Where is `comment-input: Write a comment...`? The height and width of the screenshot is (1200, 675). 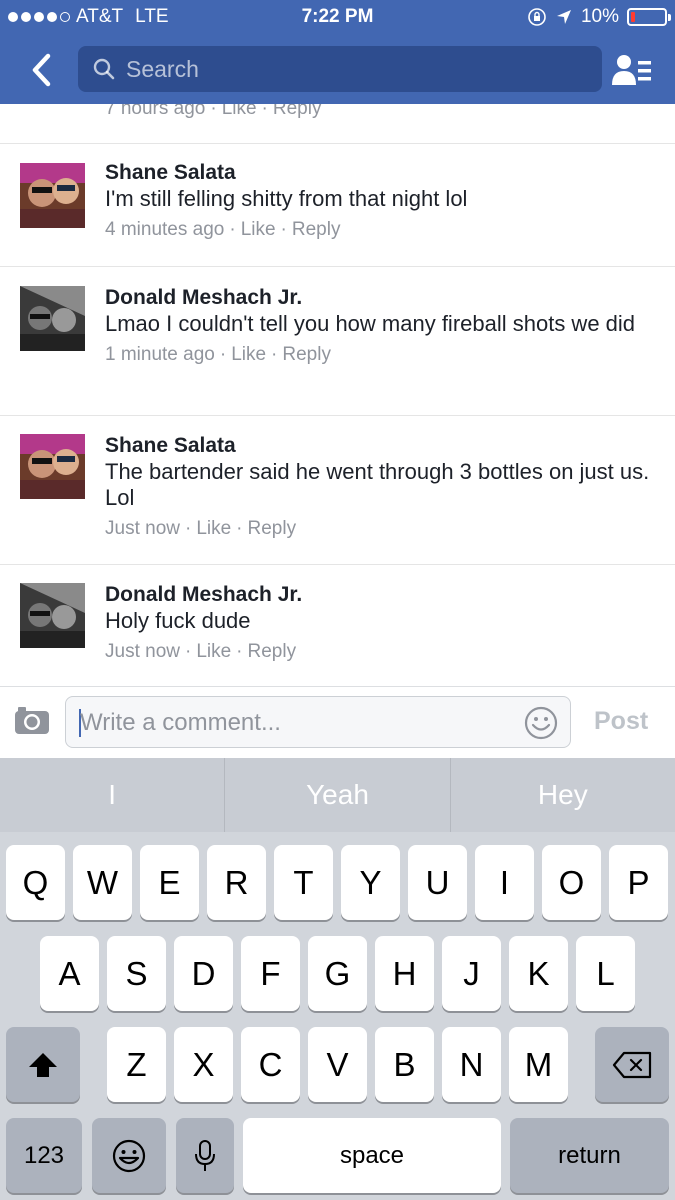 comment-input: Write a comment... is located at coordinates (318, 722).